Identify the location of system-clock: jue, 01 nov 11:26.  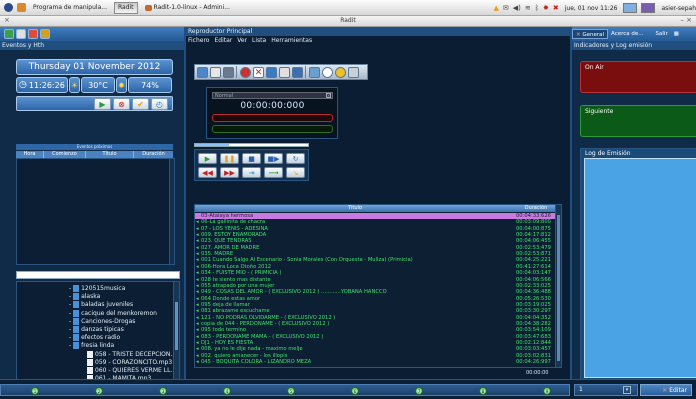
(591, 8).